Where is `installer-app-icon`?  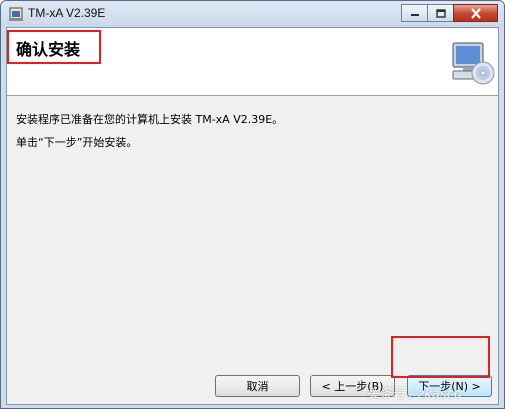
installer-app-icon is located at coordinates (16, 14).